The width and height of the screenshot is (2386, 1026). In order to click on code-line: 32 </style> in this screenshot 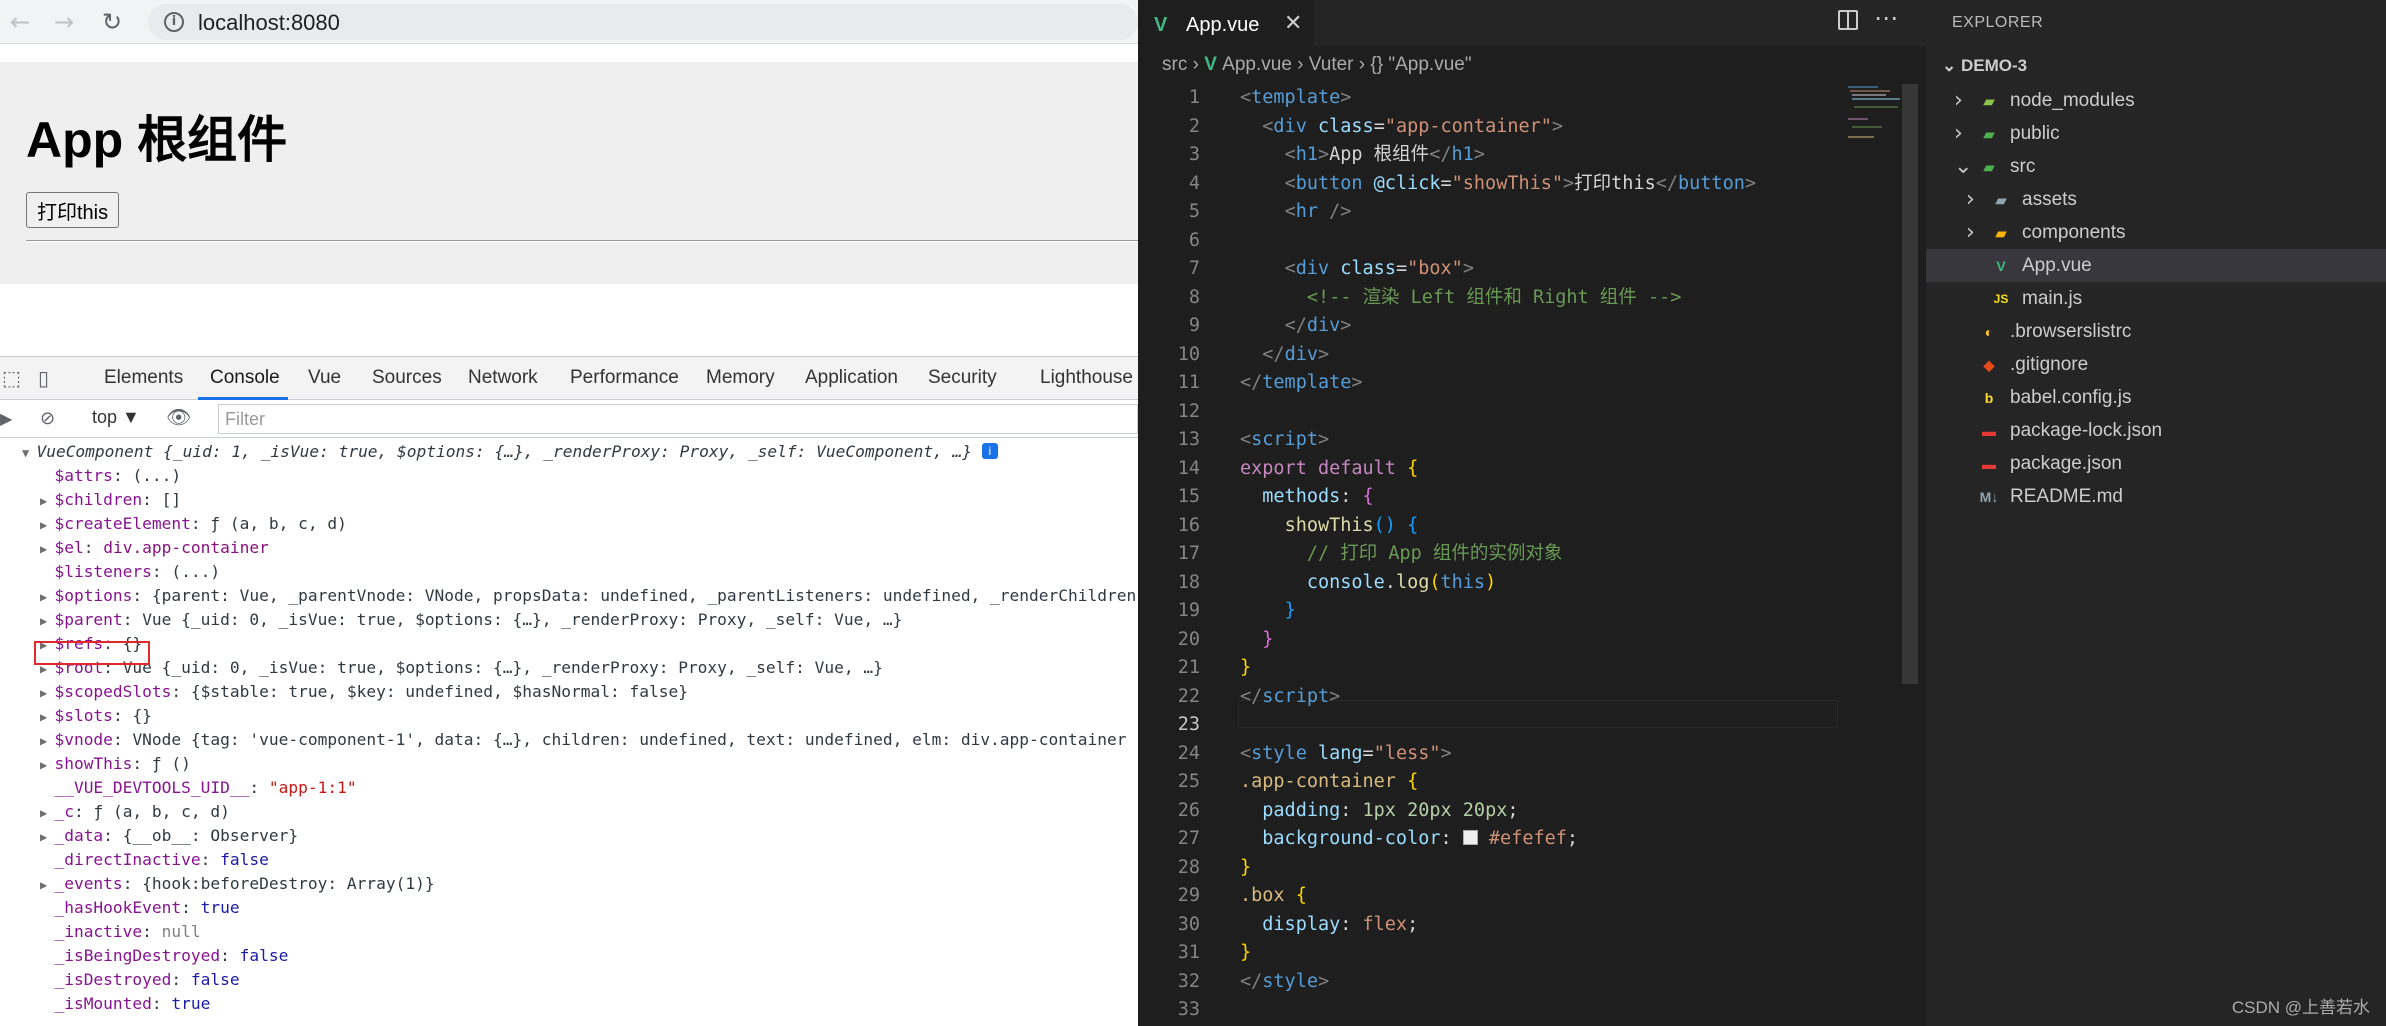, I will do `click(1488, 982)`.